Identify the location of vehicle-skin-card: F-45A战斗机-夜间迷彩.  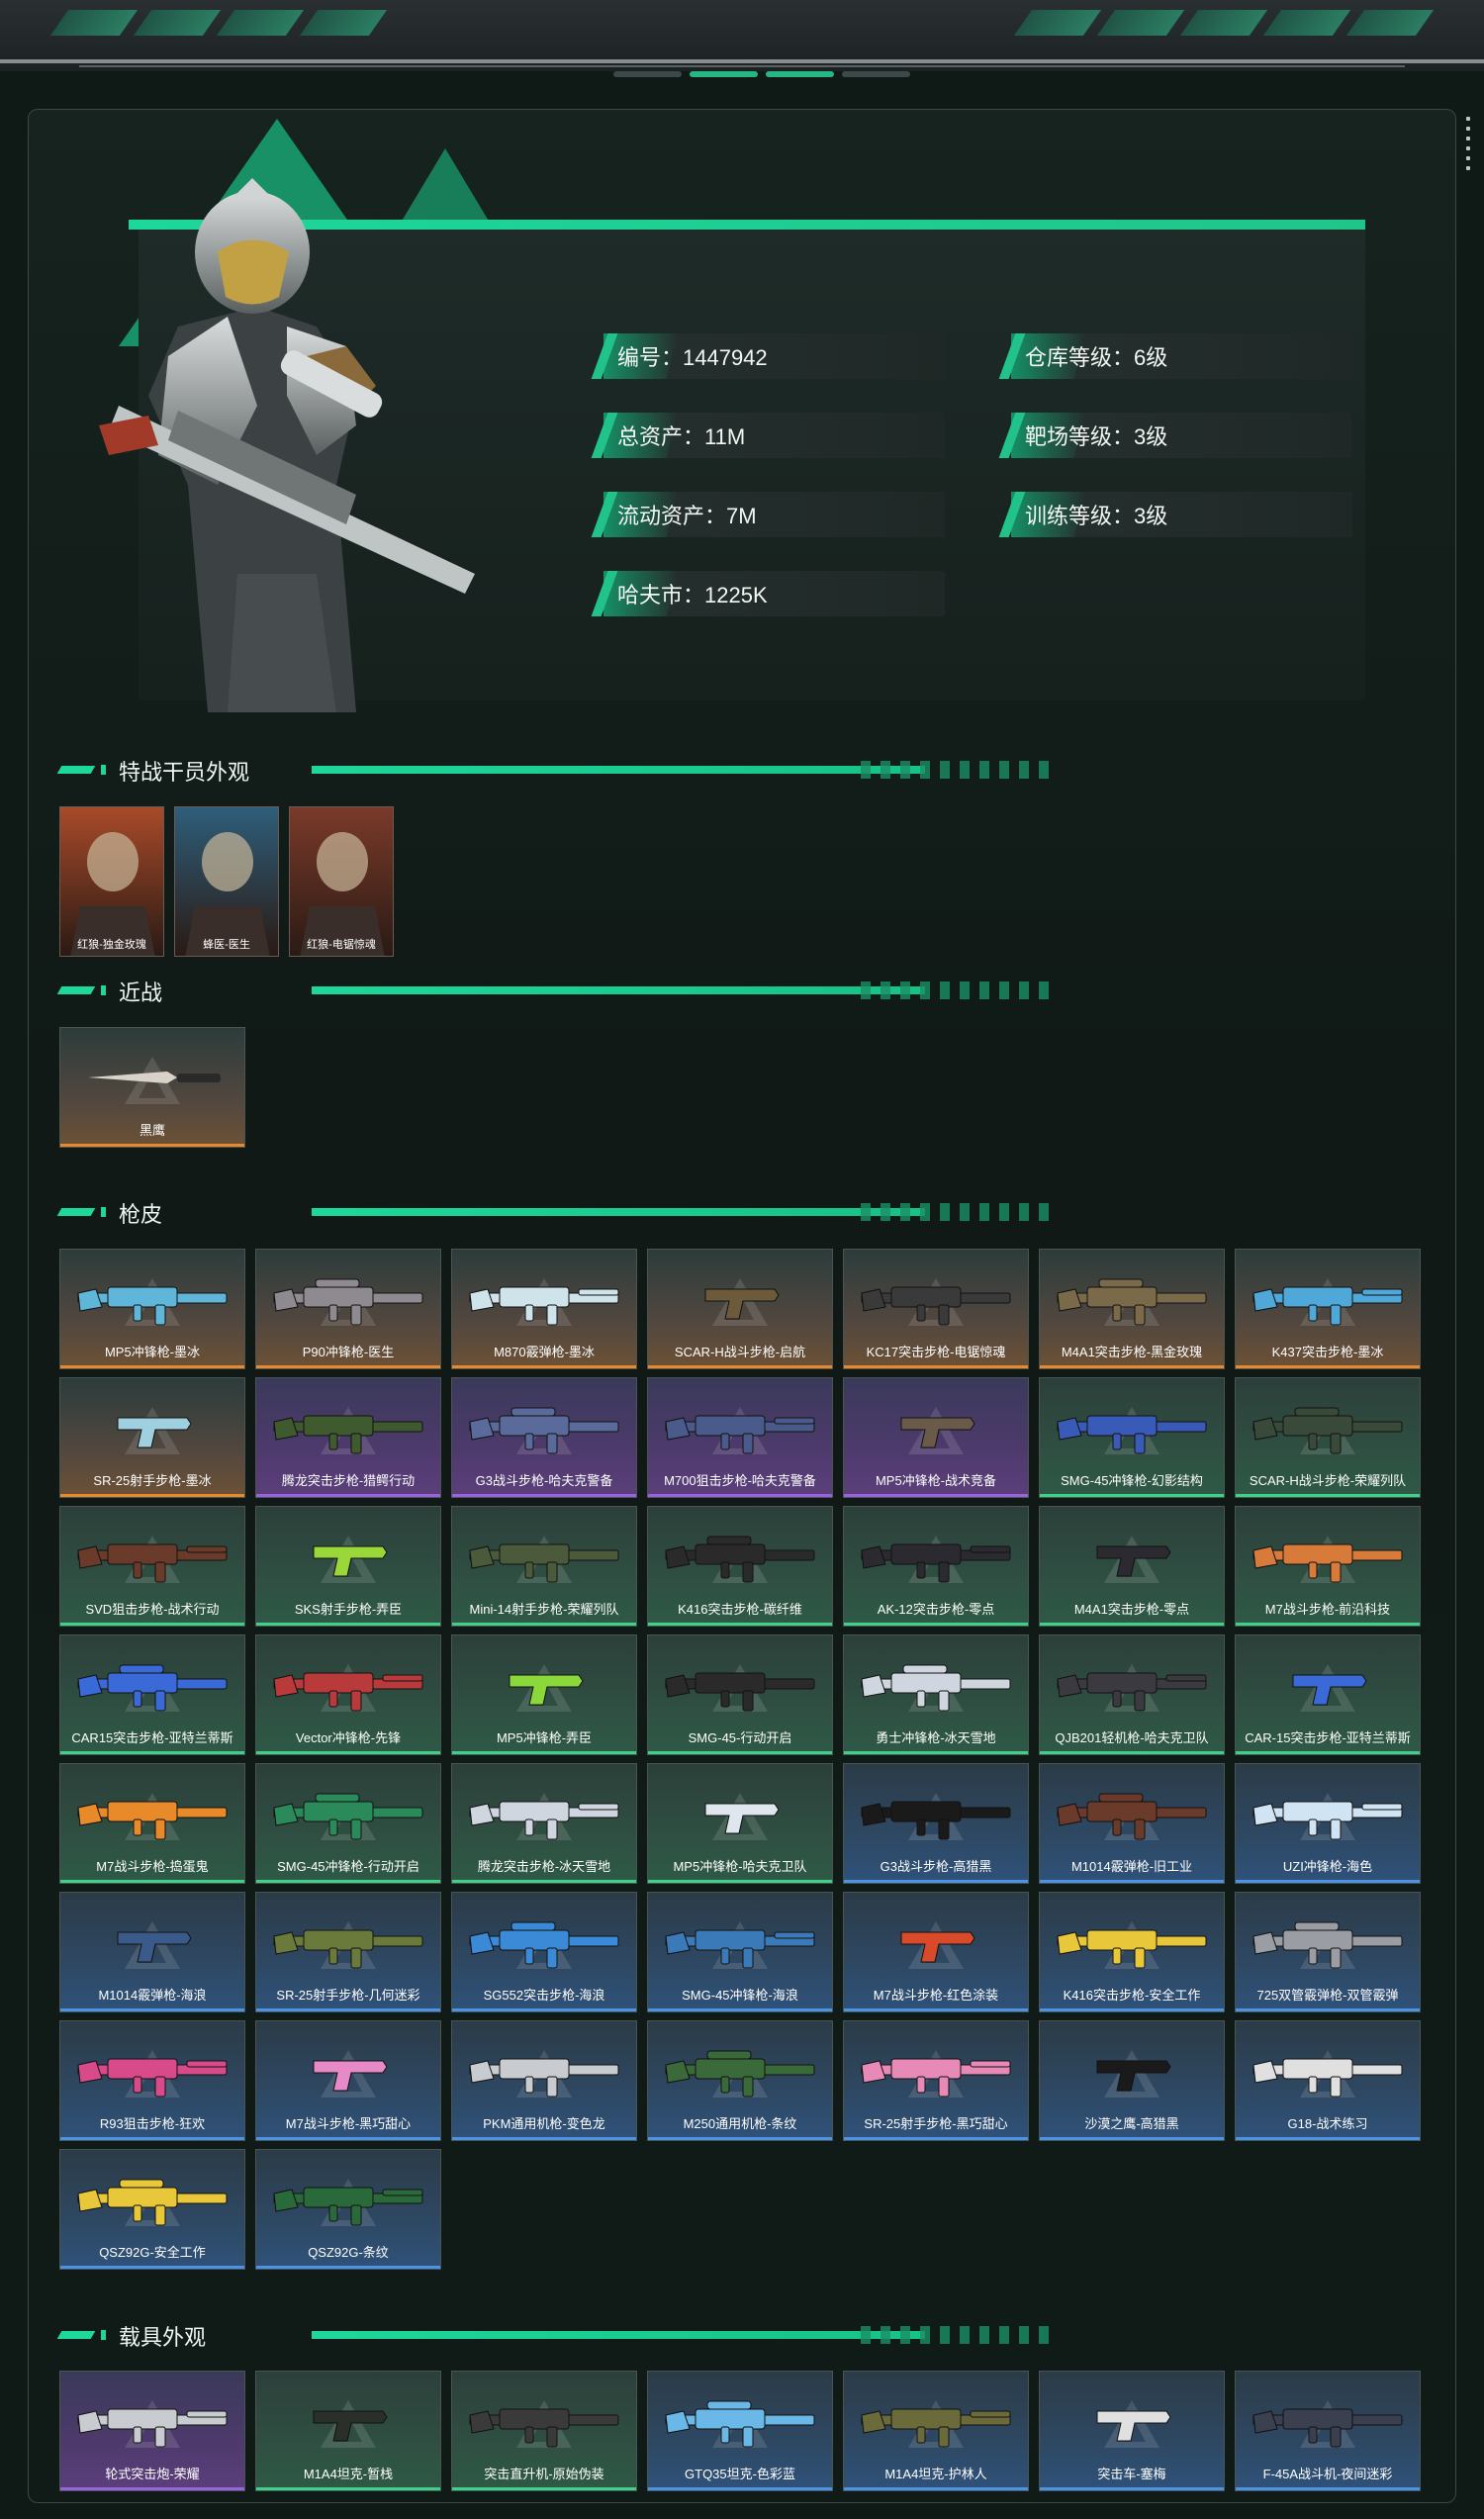
(1328, 2431).